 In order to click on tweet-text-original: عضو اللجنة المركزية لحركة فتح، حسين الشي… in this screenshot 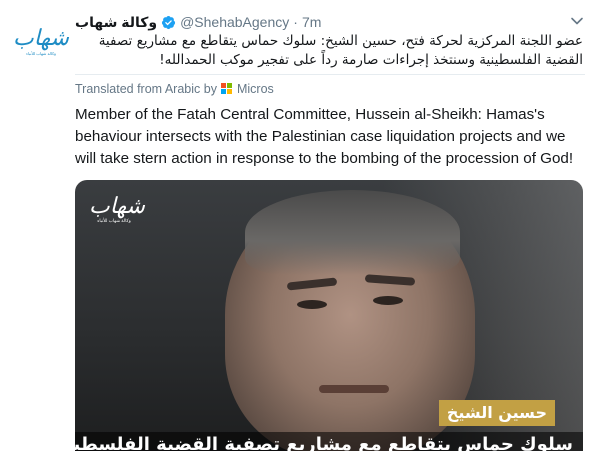, I will do `click(340, 50)`.